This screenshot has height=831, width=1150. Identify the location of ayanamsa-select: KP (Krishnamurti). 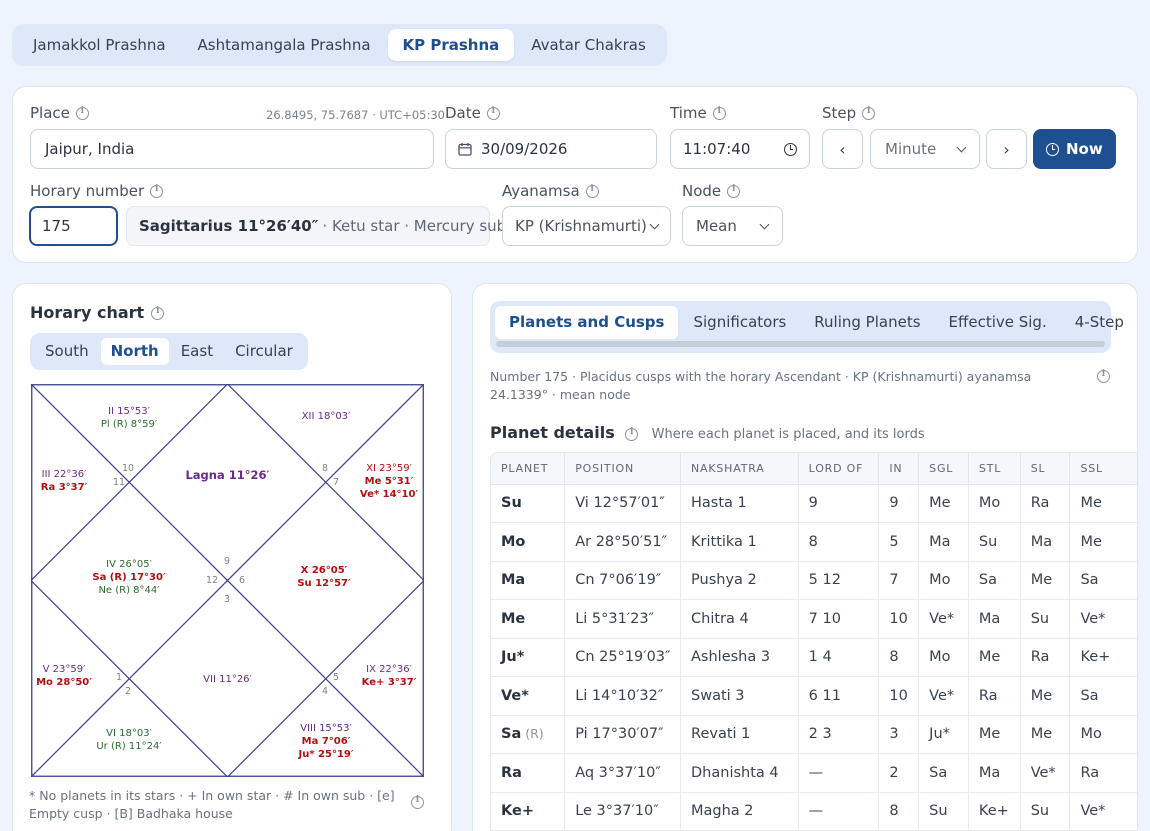
(586, 226).